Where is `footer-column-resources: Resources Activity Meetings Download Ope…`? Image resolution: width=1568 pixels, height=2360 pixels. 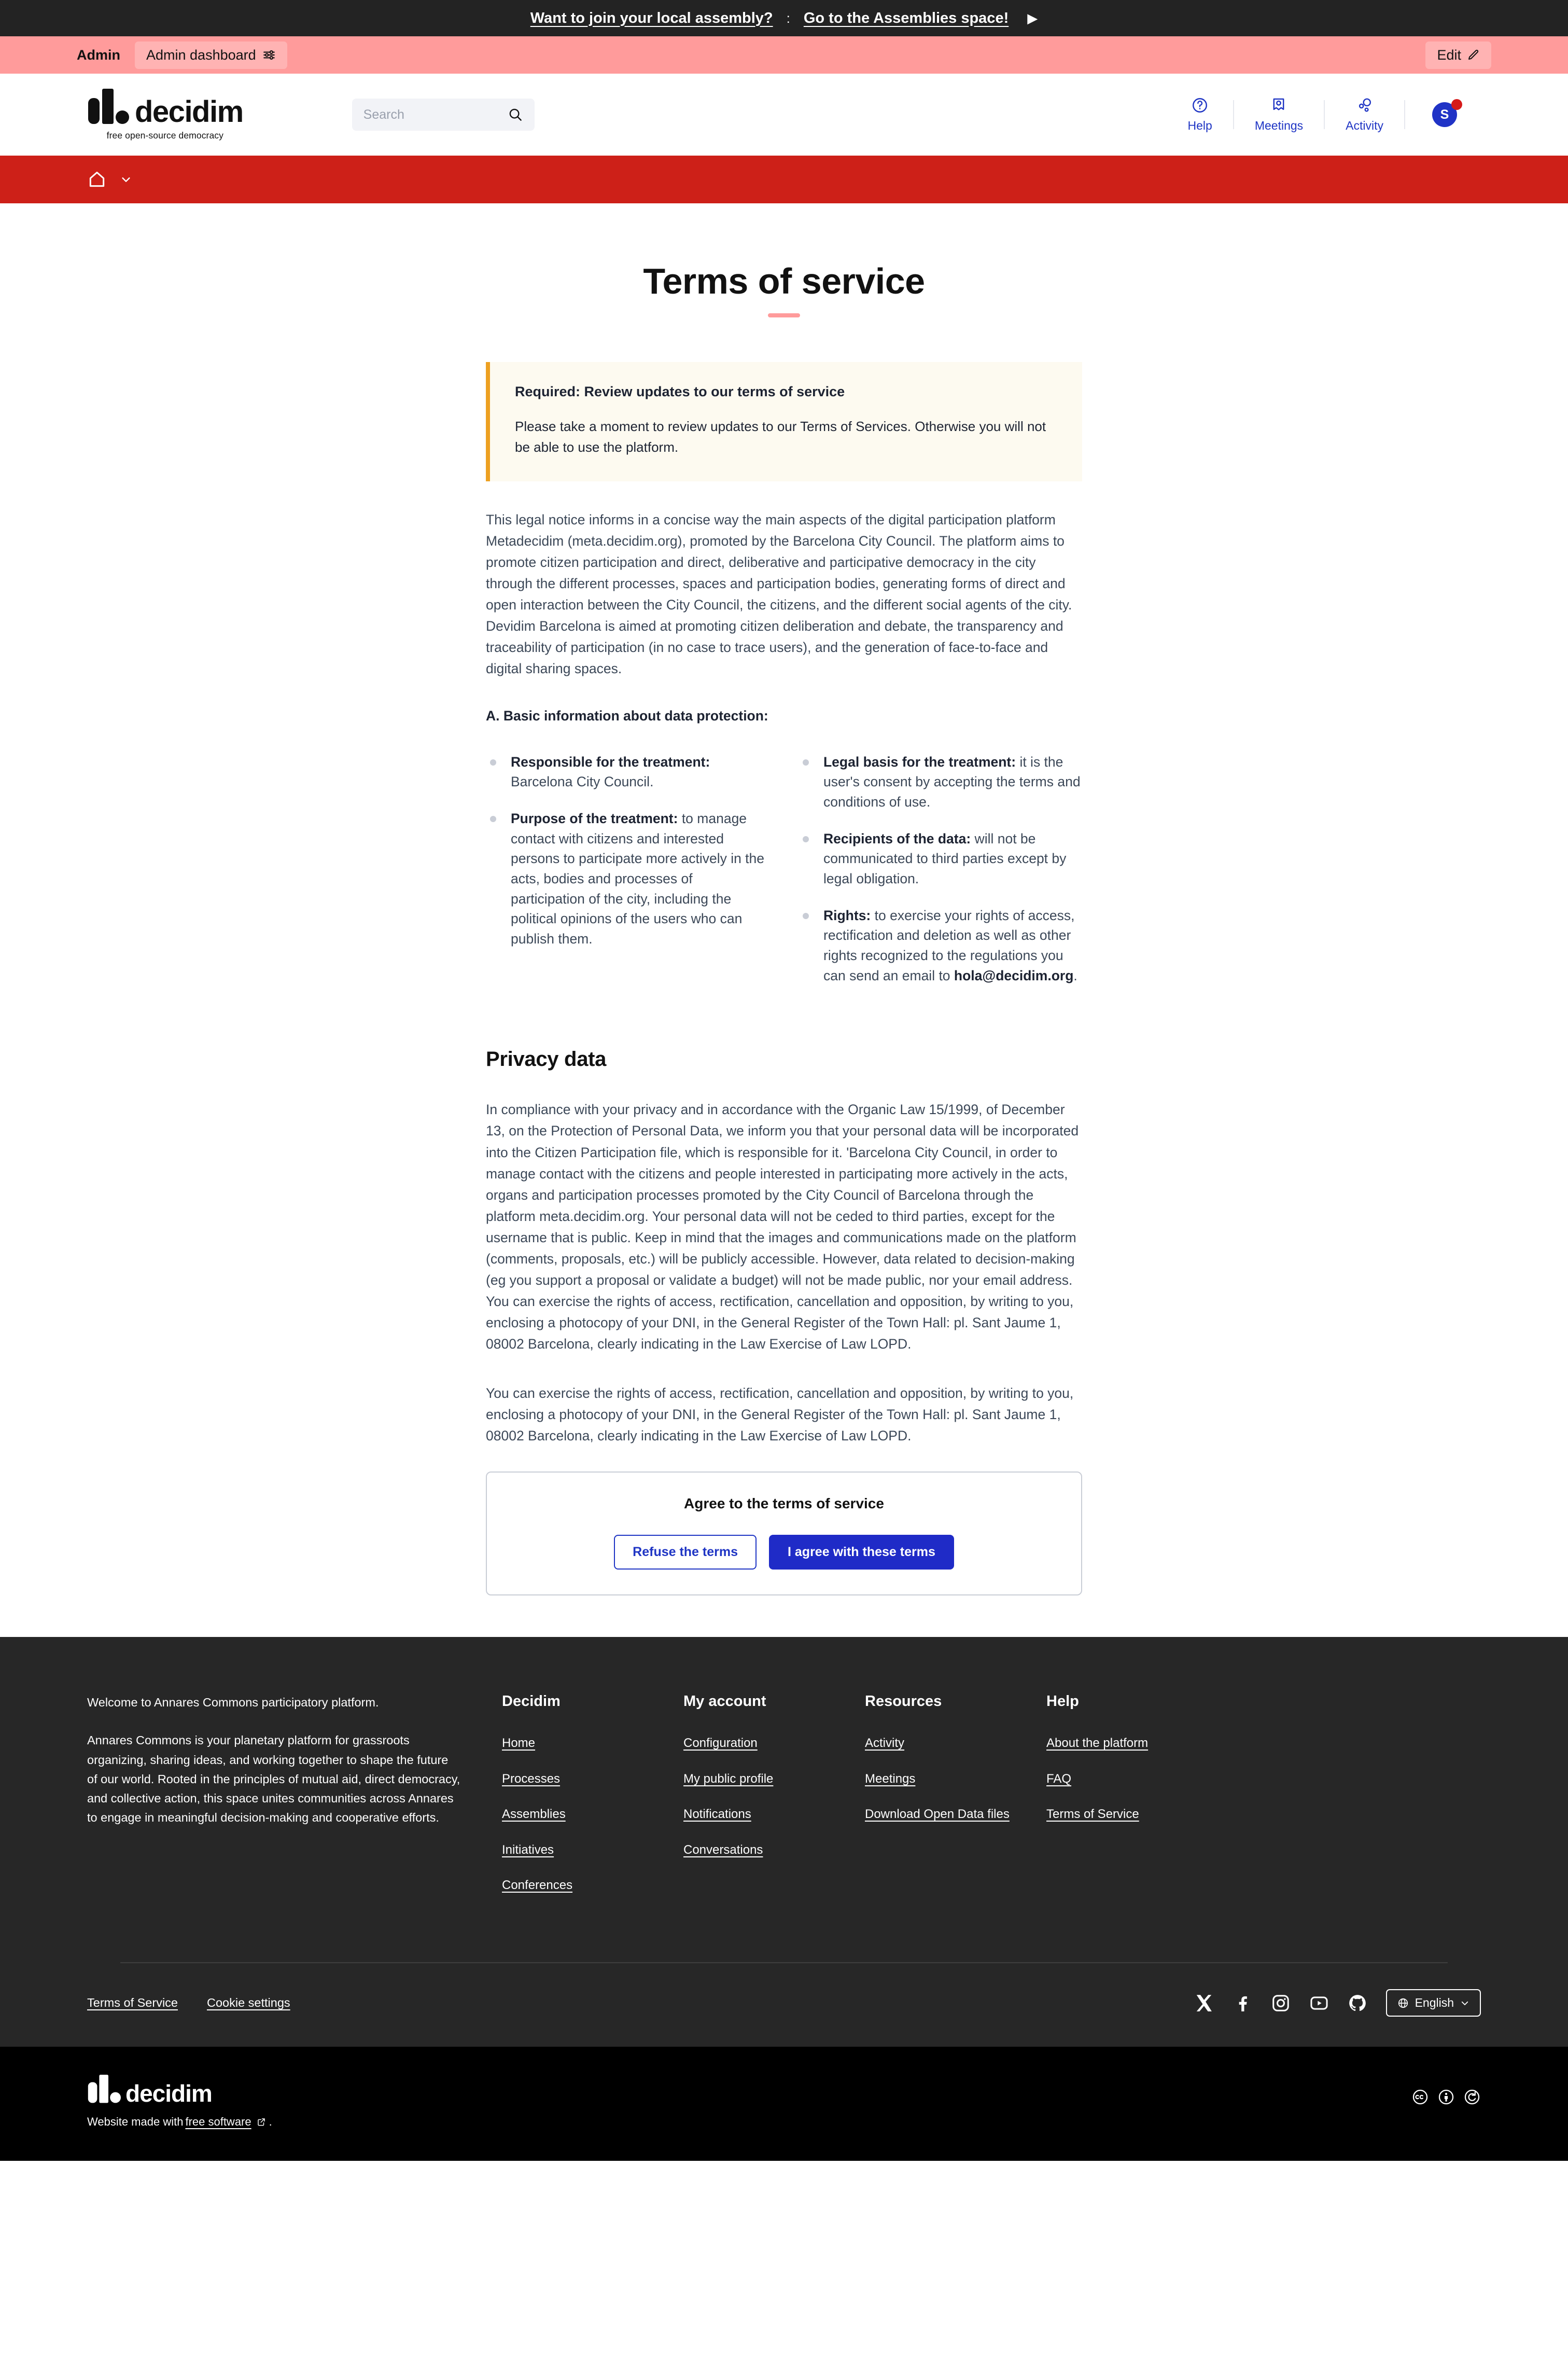
footer-column-resources: Resources Activity Meetings Download Ope… is located at coordinates (955, 1803).